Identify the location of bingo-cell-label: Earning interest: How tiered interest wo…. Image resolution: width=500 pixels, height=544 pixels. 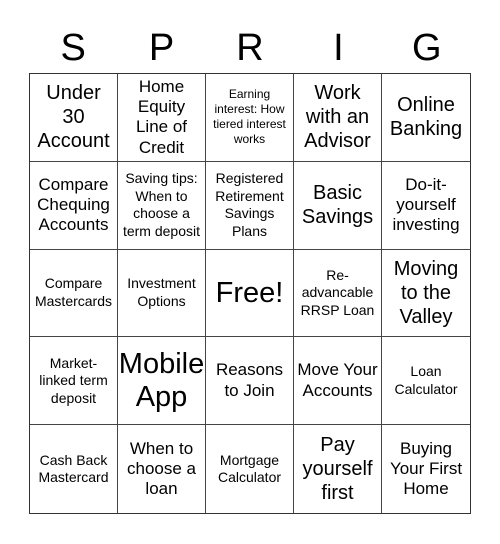
(249, 117).